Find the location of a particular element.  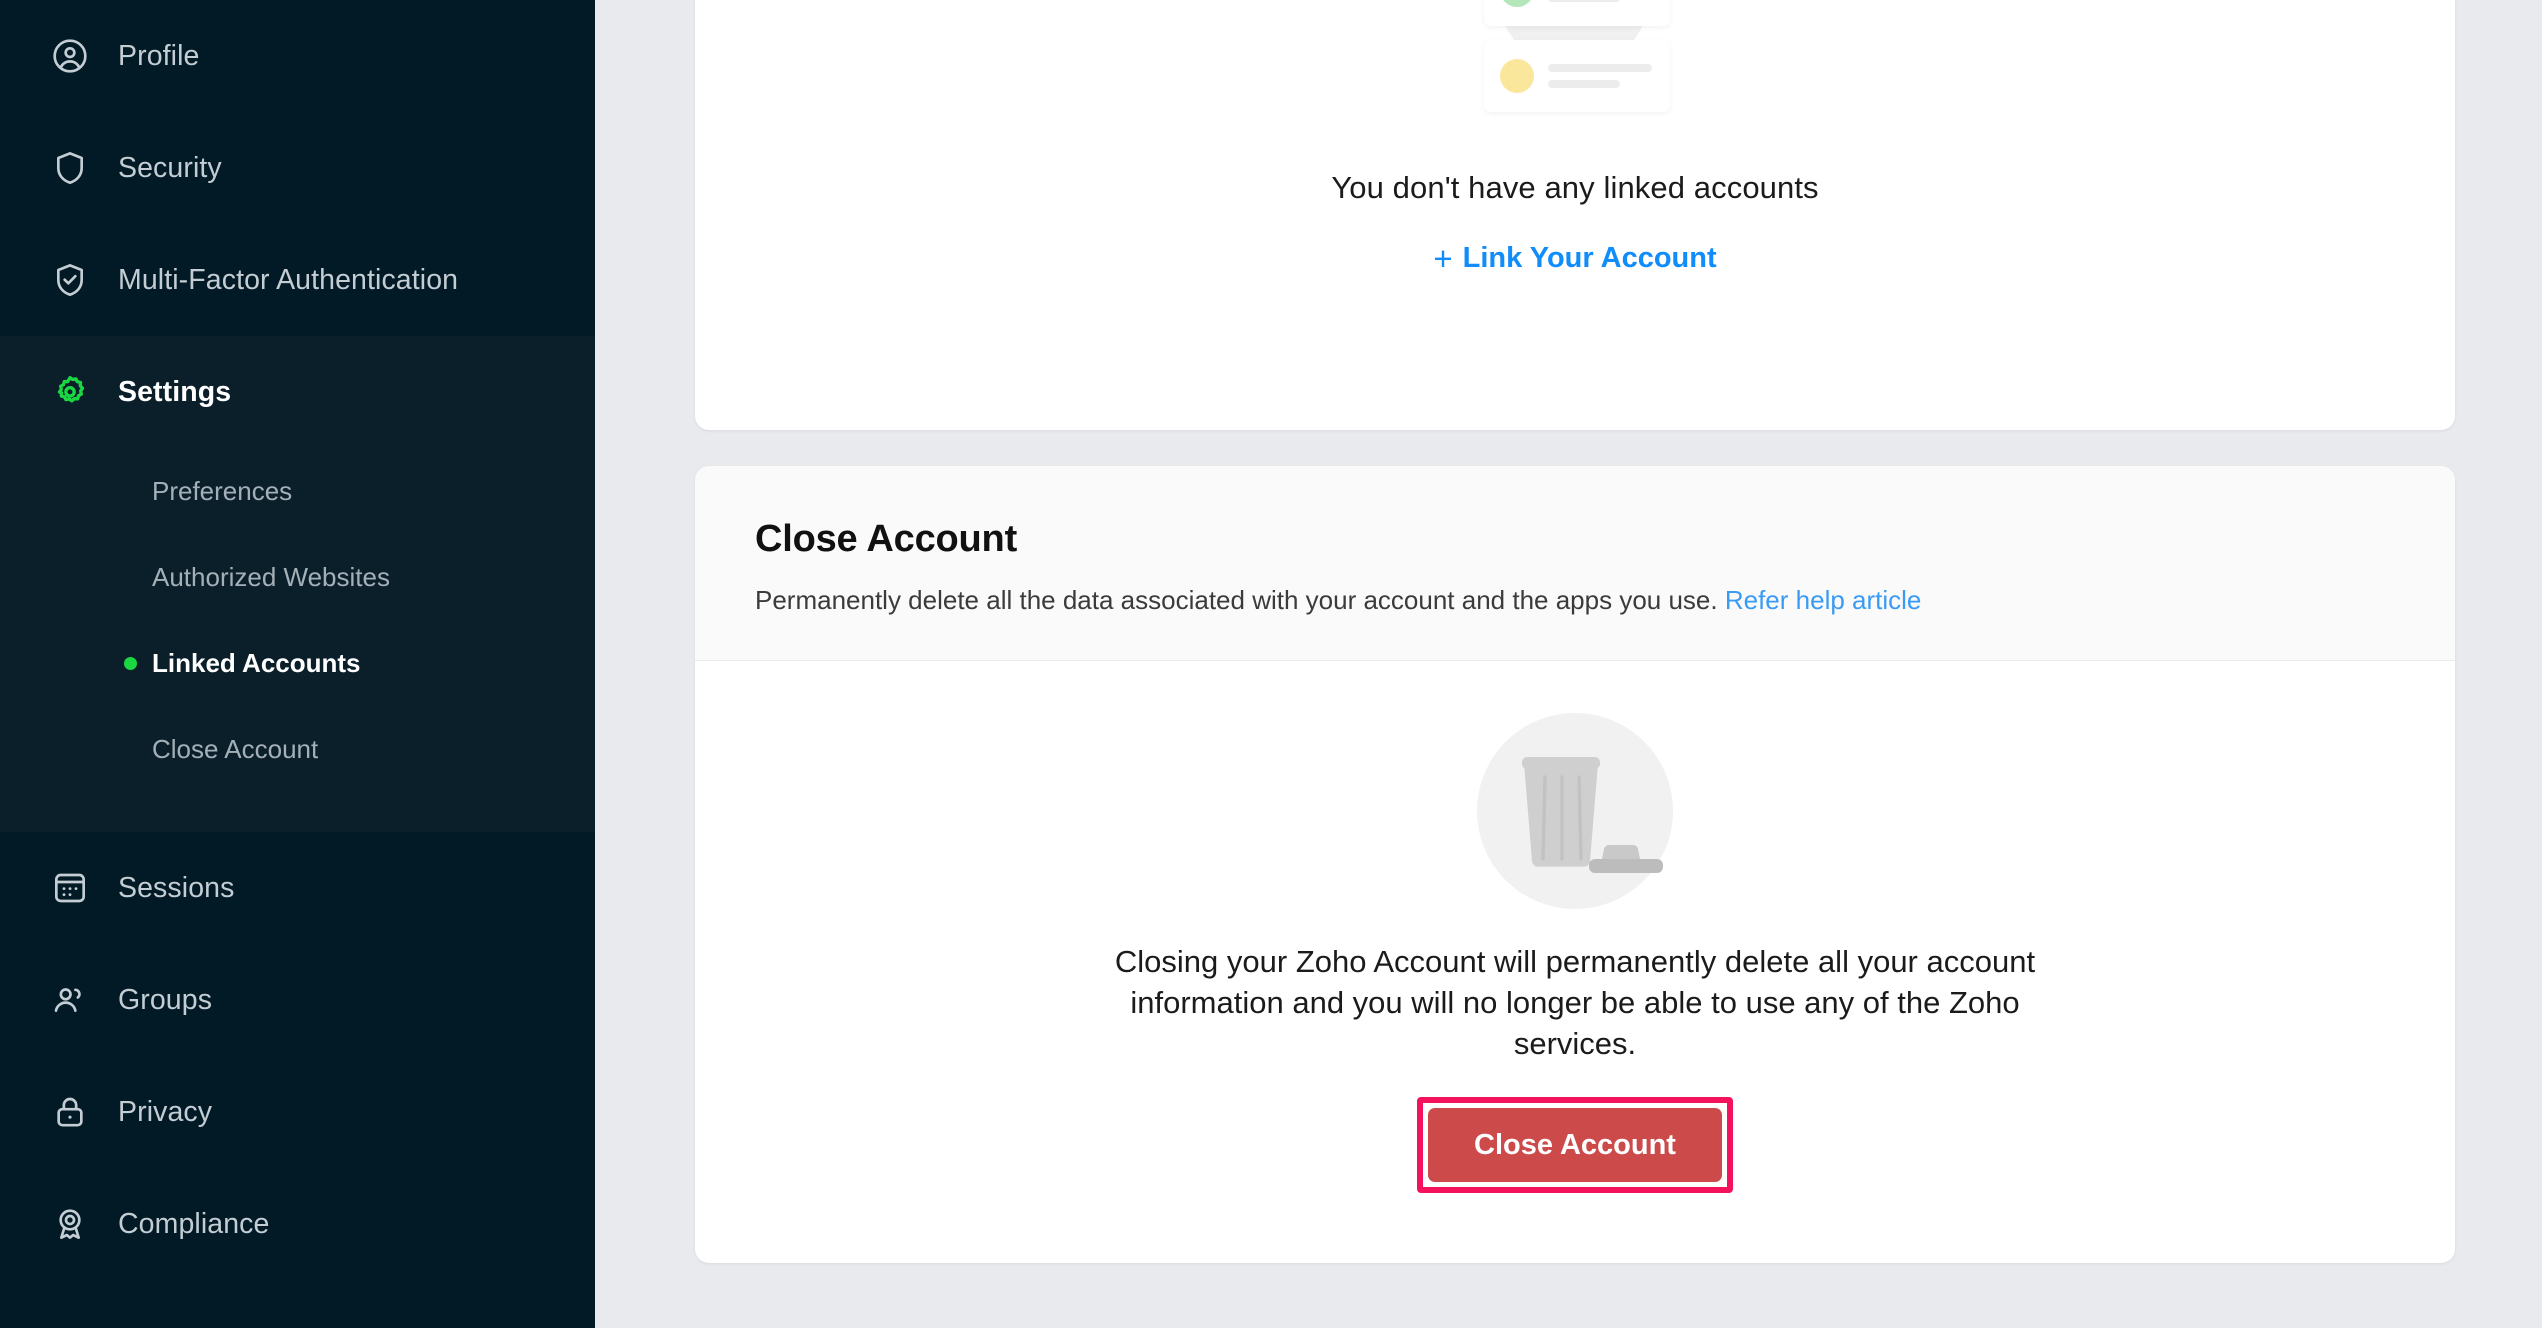

gear-icon is located at coordinates (70, 392).